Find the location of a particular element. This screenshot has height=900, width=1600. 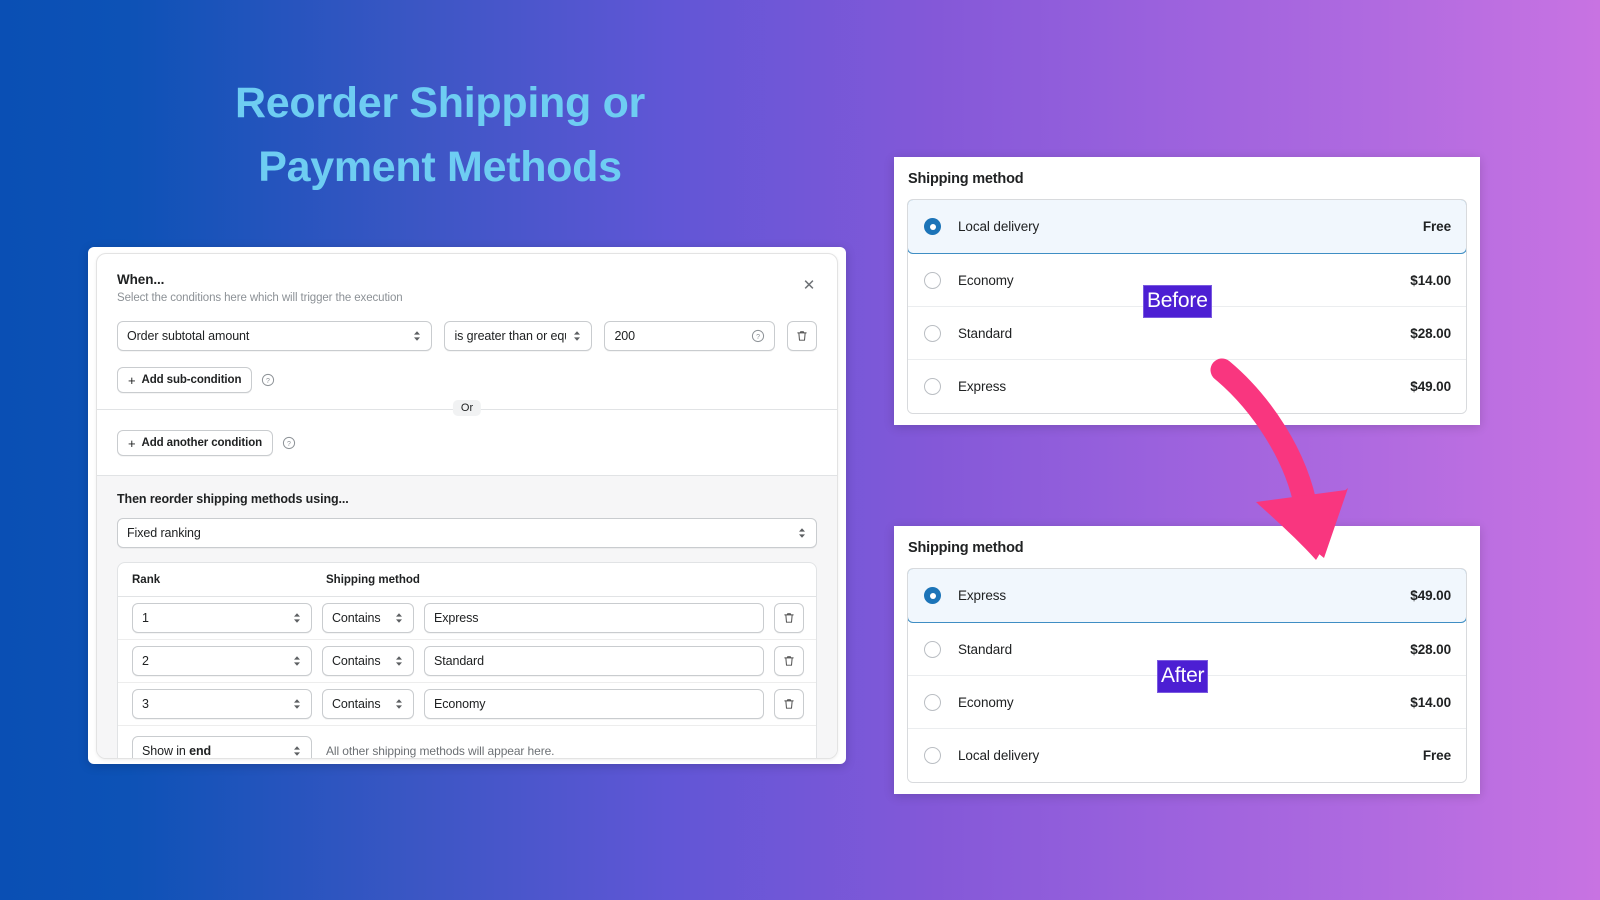

add-another-condition-button: + Add another condition is located at coordinates (195, 443).